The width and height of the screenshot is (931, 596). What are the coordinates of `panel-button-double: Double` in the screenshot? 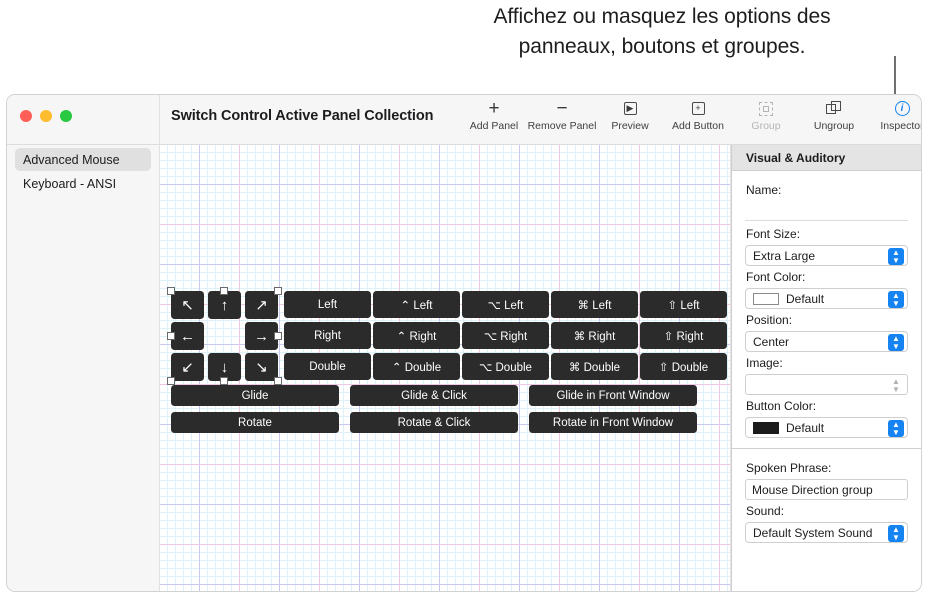 It's located at (327, 366).